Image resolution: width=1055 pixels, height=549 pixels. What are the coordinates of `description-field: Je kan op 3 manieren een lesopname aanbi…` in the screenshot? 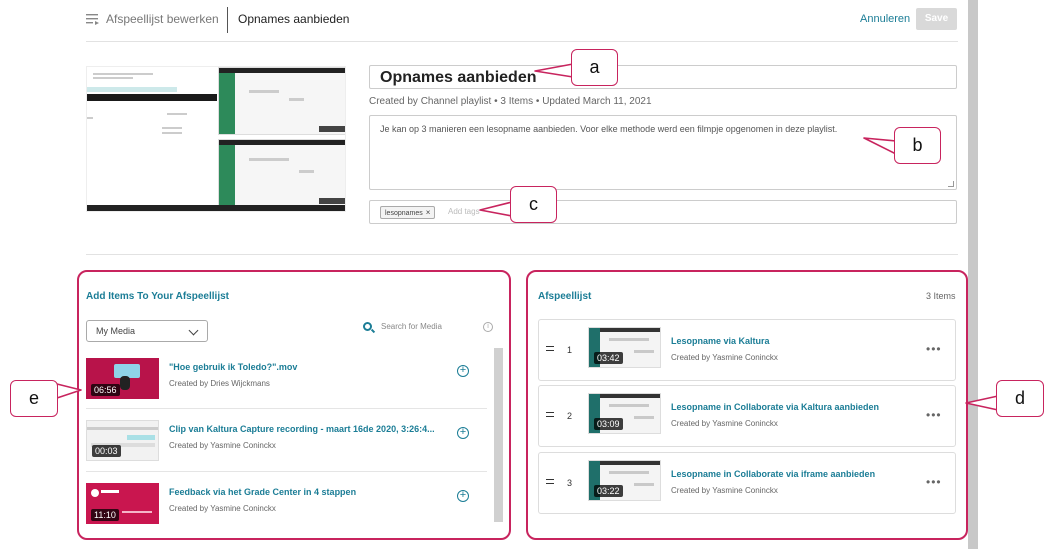 It's located at (663, 152).